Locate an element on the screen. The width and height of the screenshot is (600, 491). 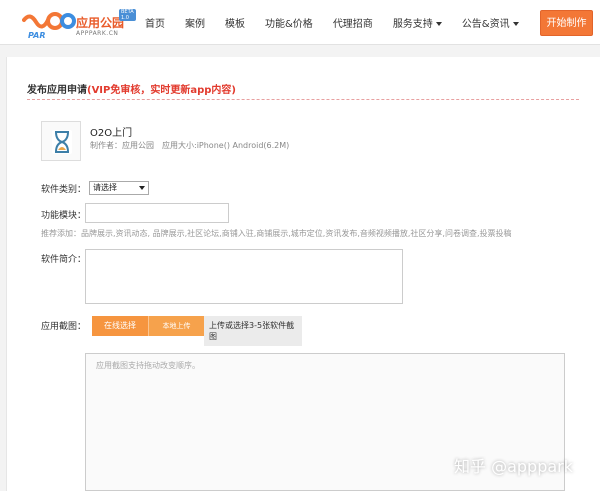
app-name: O2O上门 is located at coordinates (111, 133).